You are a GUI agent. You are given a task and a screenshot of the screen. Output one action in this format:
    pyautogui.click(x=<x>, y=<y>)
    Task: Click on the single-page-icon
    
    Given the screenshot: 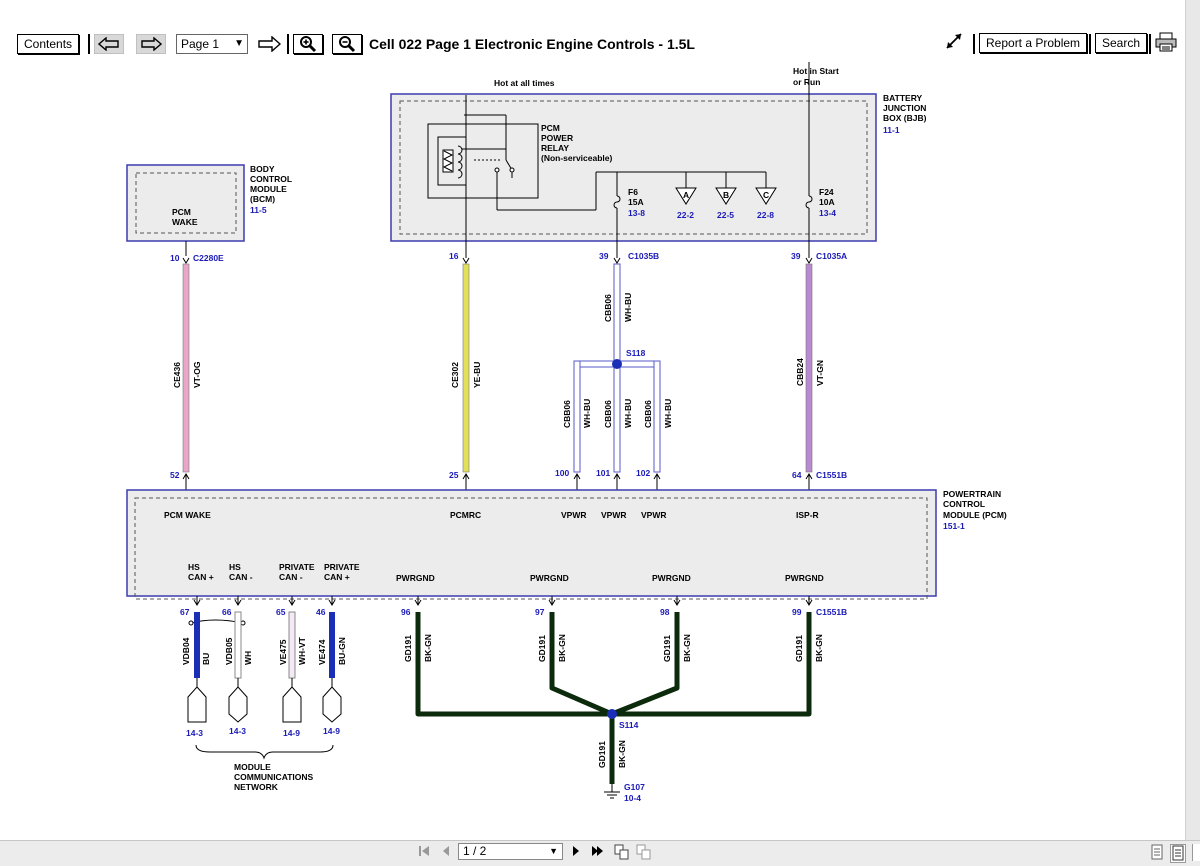 What is the action you would take?
    pyautogui.click(x=1157, y=852)
    